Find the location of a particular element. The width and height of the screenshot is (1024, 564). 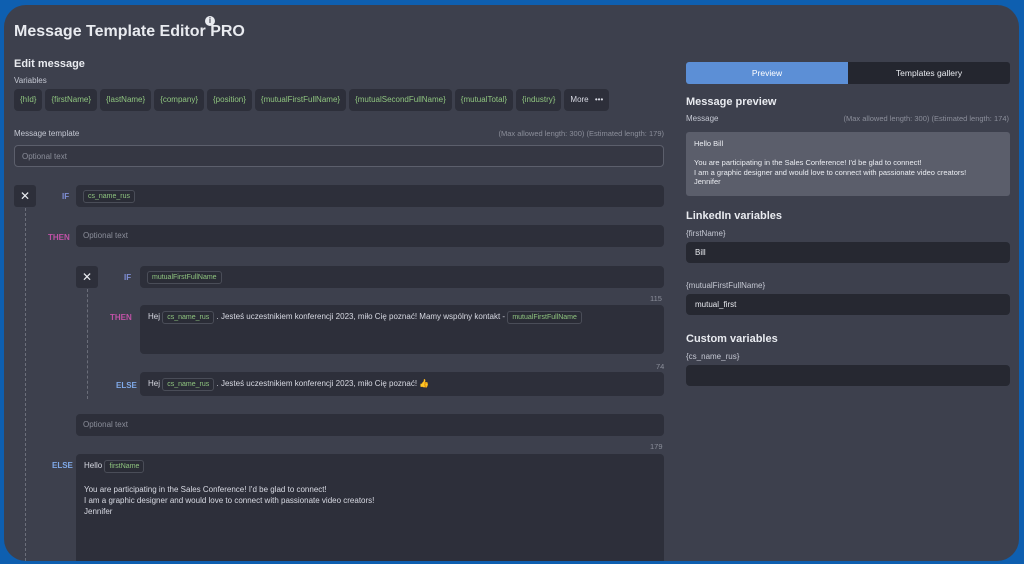

mutualfirstfullname-variable-label: {mutualFirstFullName} is located at coordinates (726, 285).